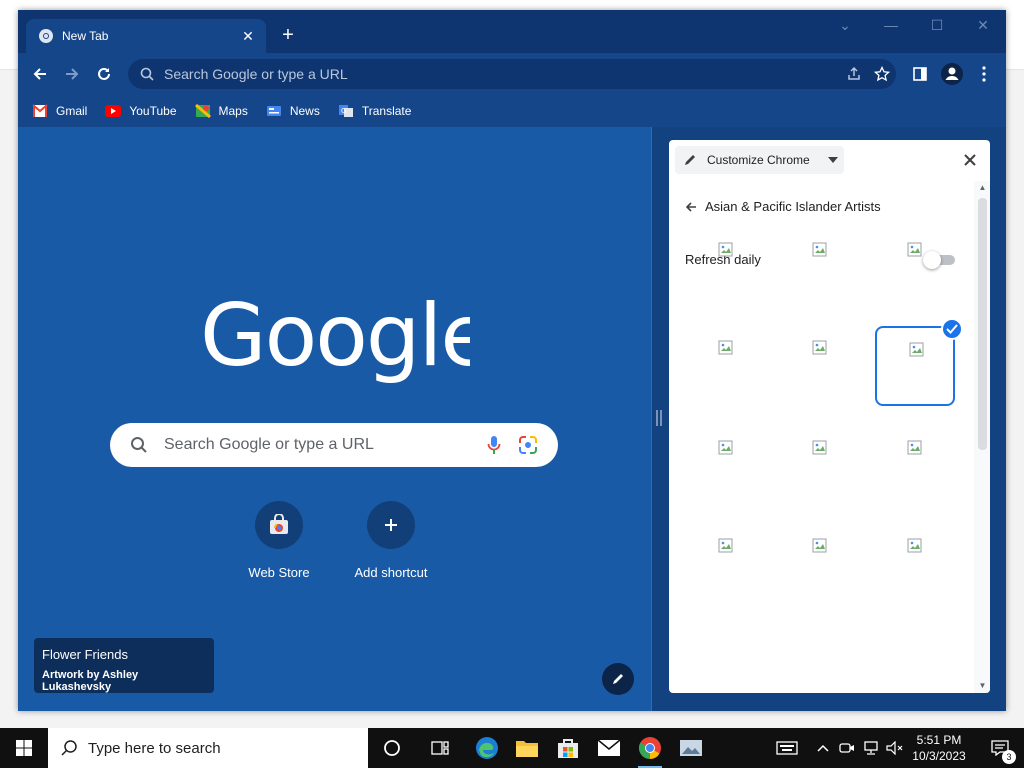  I want to click on reload-icon, so click(104, 74).